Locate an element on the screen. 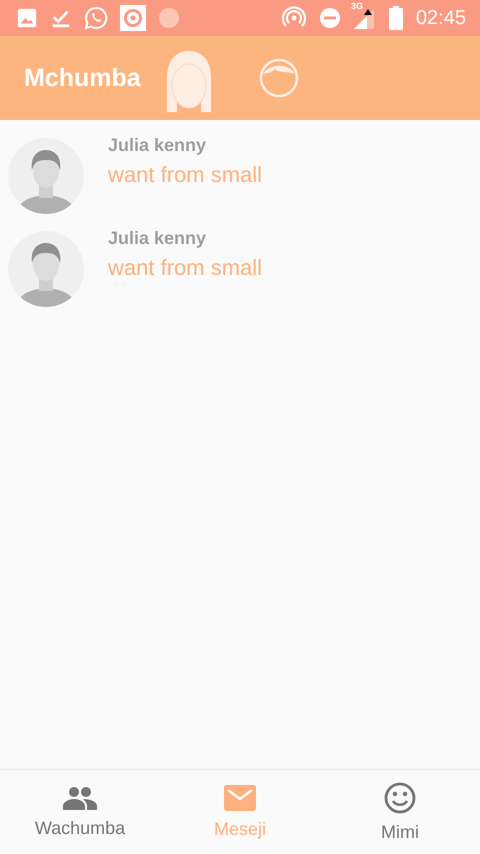 Image resolution: width=480 pixels, height=854 pixels. do-not-disturb-icon is located at coordinates (329, 18).